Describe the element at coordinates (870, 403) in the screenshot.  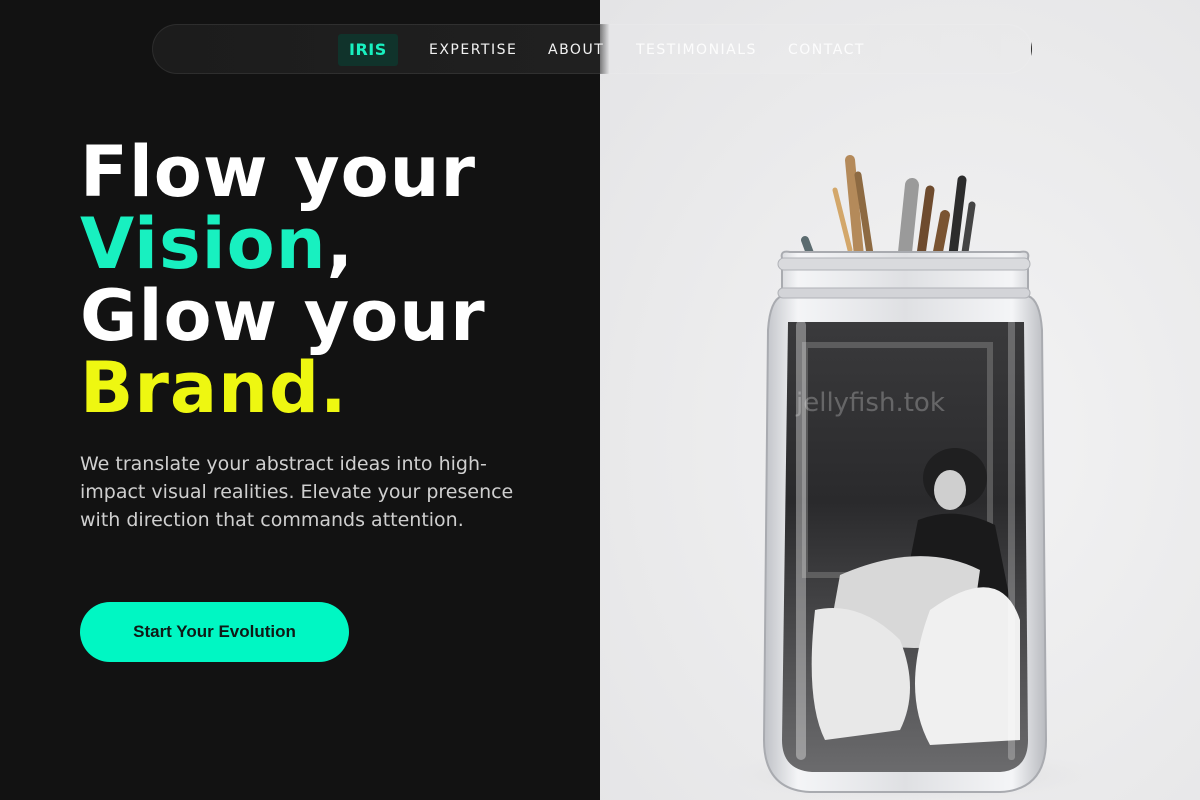
I see `image-watermark: jellyfish.tok` at that location.